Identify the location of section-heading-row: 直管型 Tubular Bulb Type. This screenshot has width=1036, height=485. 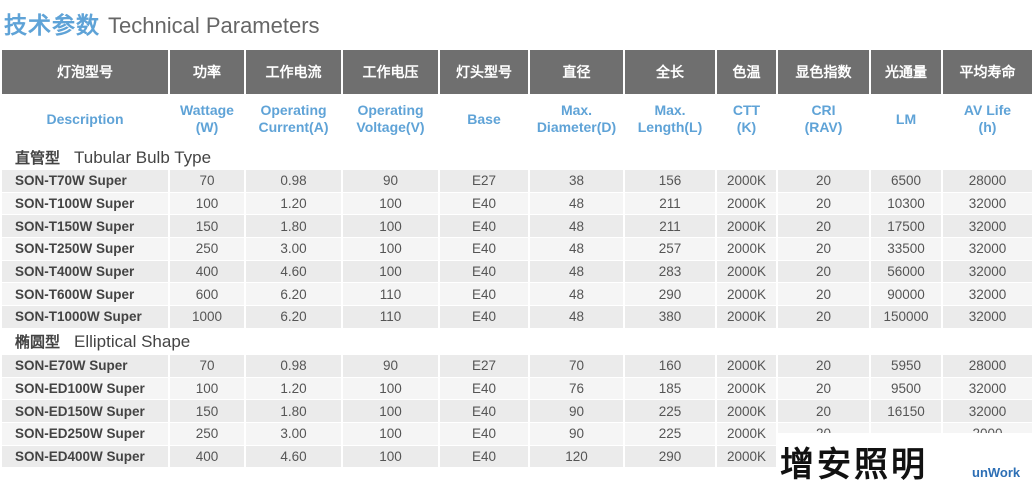
(518, 157).